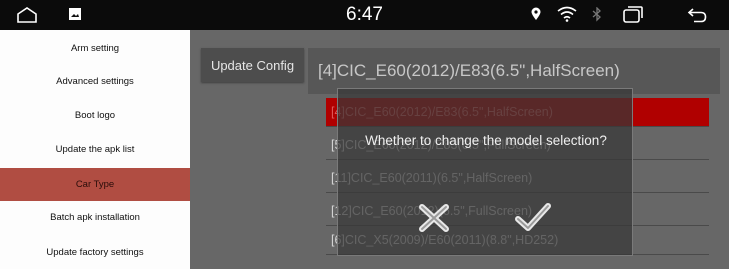 Image resolution: width=729 pixels, height=269 pixels. I want to click on clock: 6:47, so click(364, 14).